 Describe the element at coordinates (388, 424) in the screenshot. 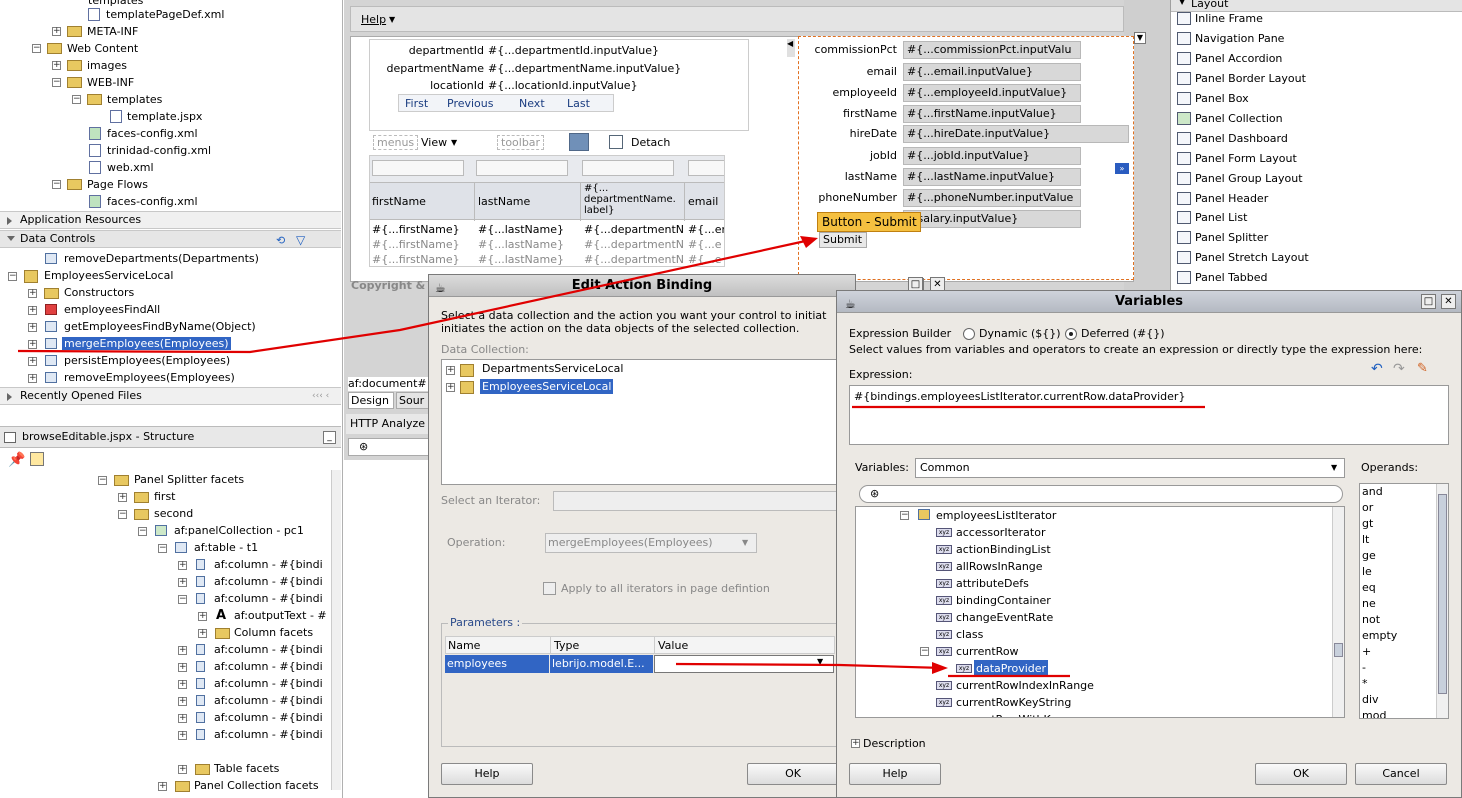

I see `http-analyzer-tab: HTTP Analyze` at that location.